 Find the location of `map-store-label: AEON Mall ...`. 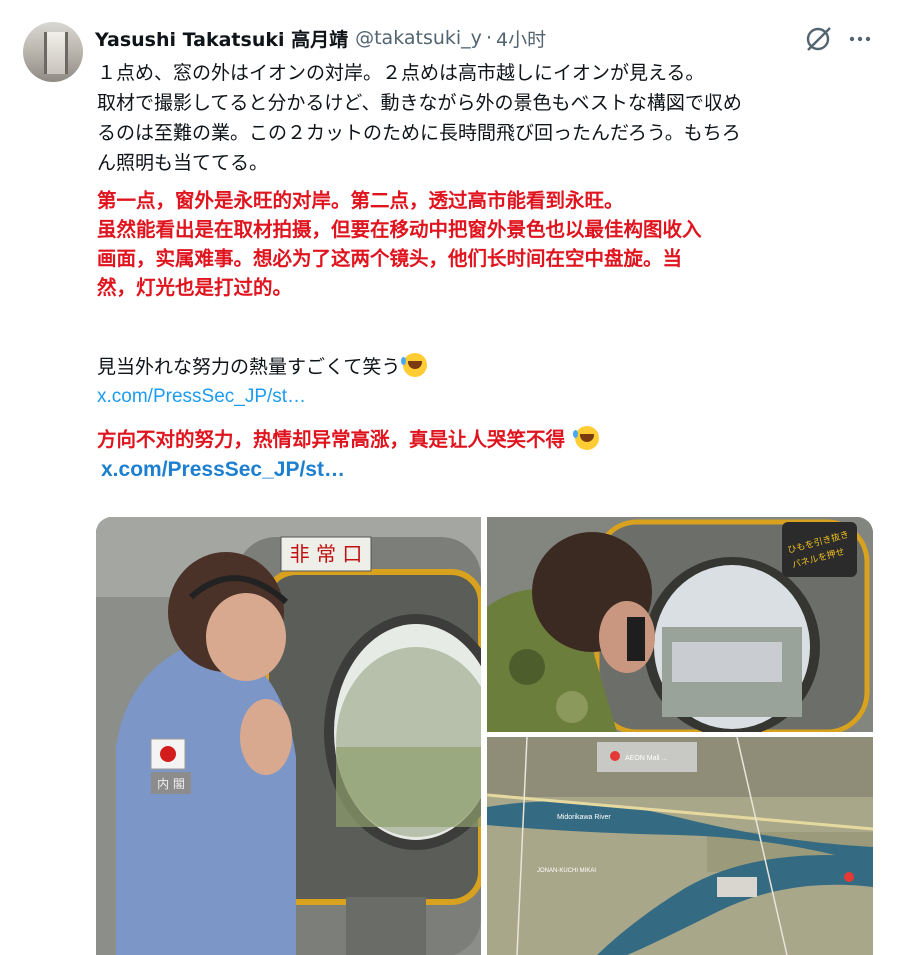

map-store-label: AEON Mall ... is located at coordinates (646, 758).